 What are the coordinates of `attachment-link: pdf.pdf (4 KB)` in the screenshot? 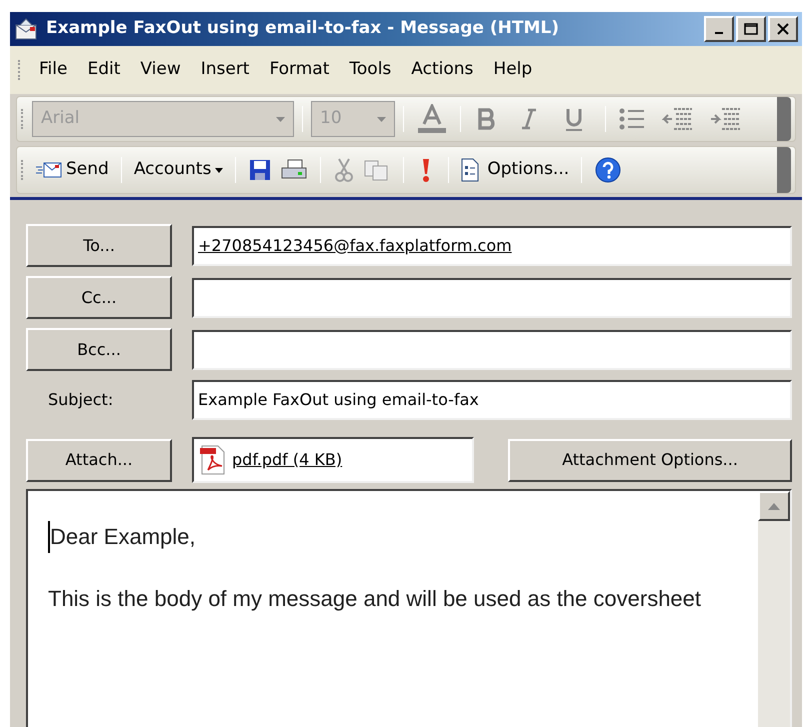 It's located at (287, 460).